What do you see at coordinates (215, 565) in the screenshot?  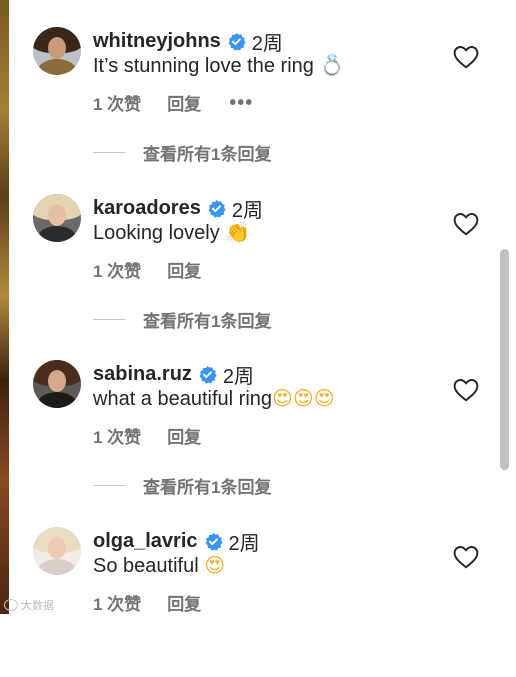 I see `heart-eyes-emoji: 😍` at bounding box center [215, 565].